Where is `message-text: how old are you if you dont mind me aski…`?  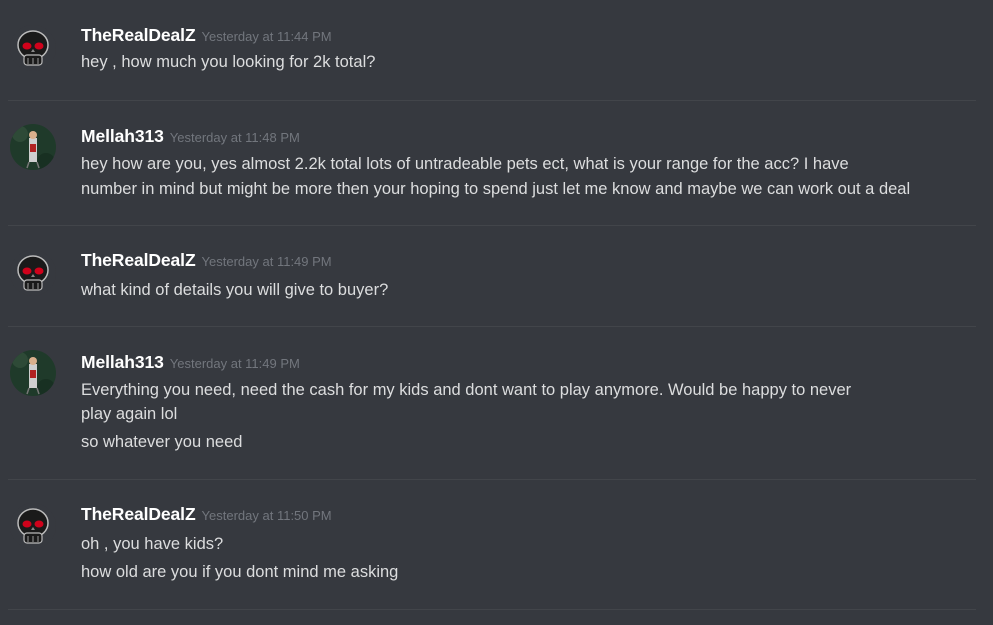
message-text: how old are you if you dont mind me aski… is located at coordinates (240, 572).